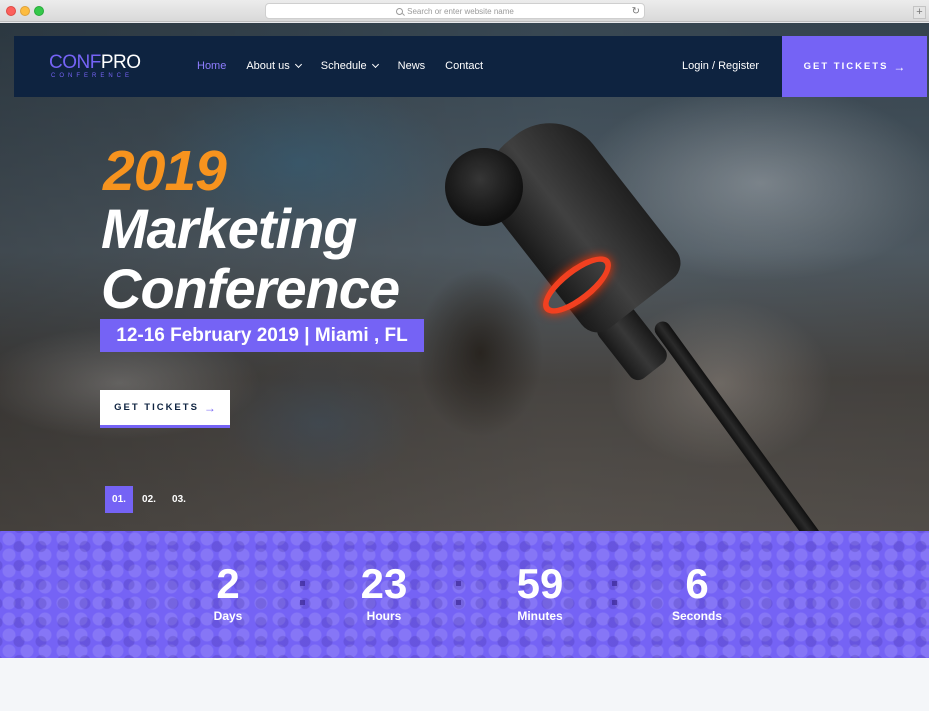  What do you see at coordinates (228, 583) in the screenshot?
I see `countdown-value: 2` at bounding box center [228, 583].